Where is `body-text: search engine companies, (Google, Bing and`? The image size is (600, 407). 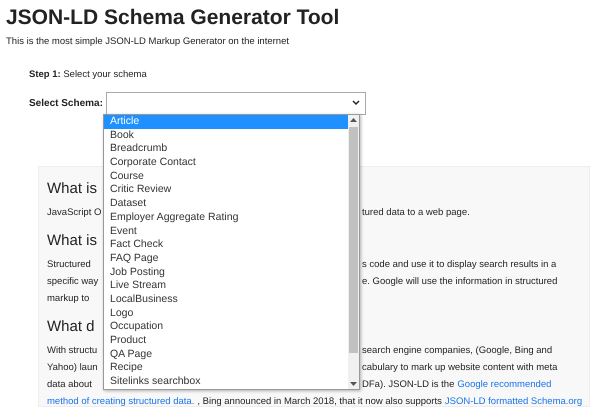 body-text: search engine companies, (Google, Bing and is located at coordinates (457, 351).